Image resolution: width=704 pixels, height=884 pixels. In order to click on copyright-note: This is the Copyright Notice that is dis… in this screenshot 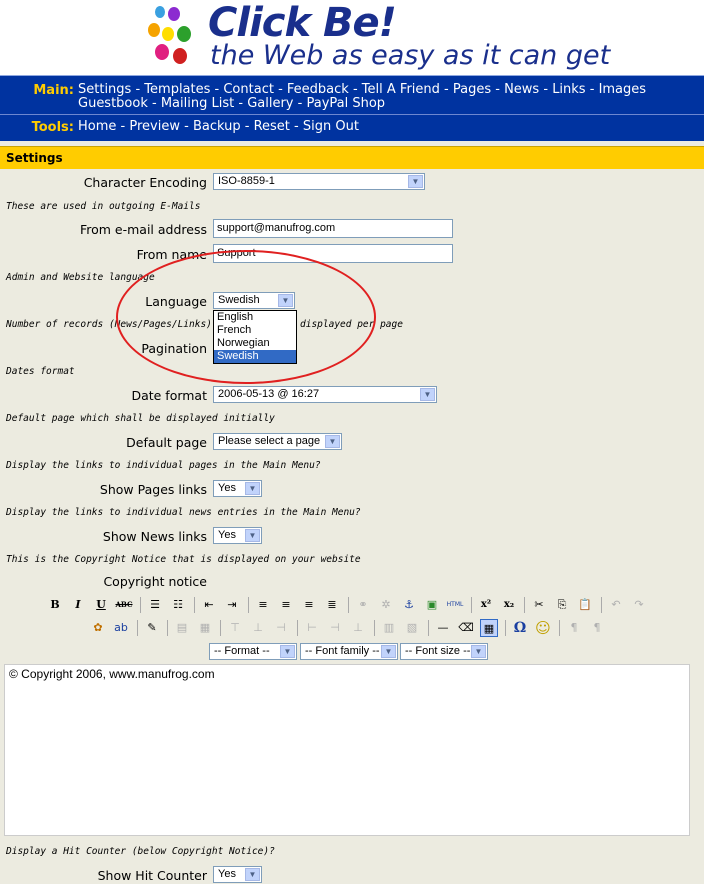, I will do `click(183, 559)`.